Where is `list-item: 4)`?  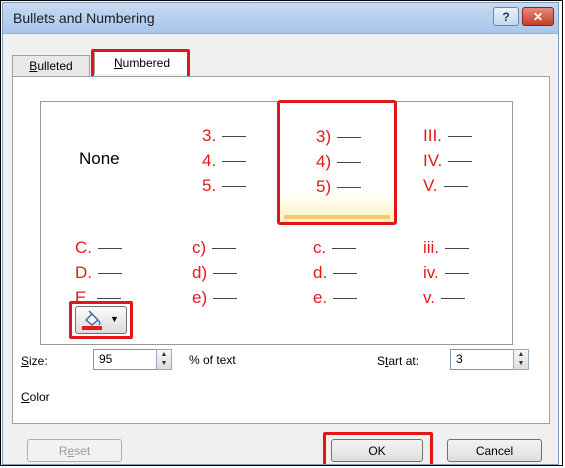 list-item: 4) is located at coordinates (339, 162).